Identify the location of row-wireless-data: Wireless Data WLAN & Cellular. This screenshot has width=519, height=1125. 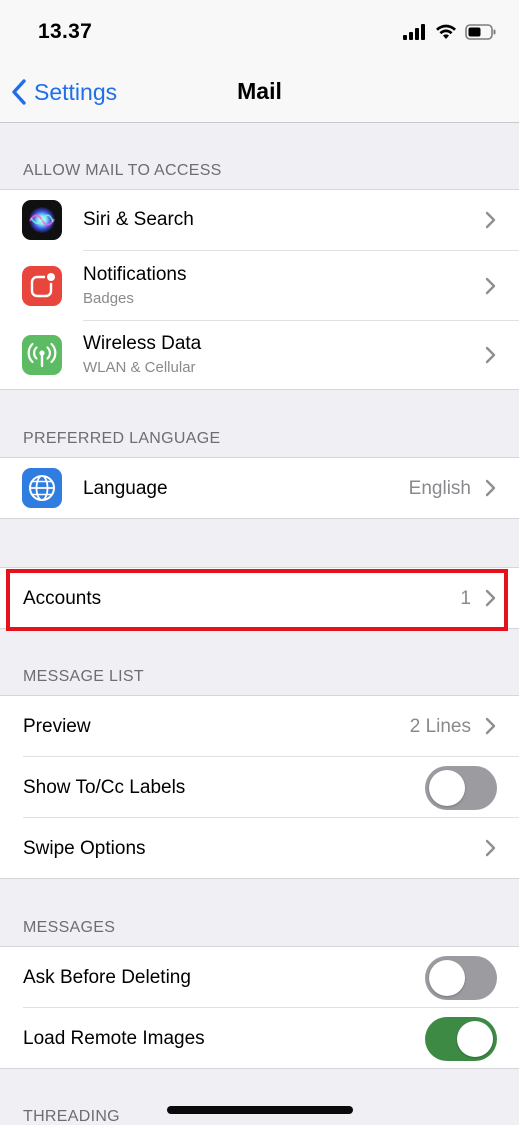
(259, 355).